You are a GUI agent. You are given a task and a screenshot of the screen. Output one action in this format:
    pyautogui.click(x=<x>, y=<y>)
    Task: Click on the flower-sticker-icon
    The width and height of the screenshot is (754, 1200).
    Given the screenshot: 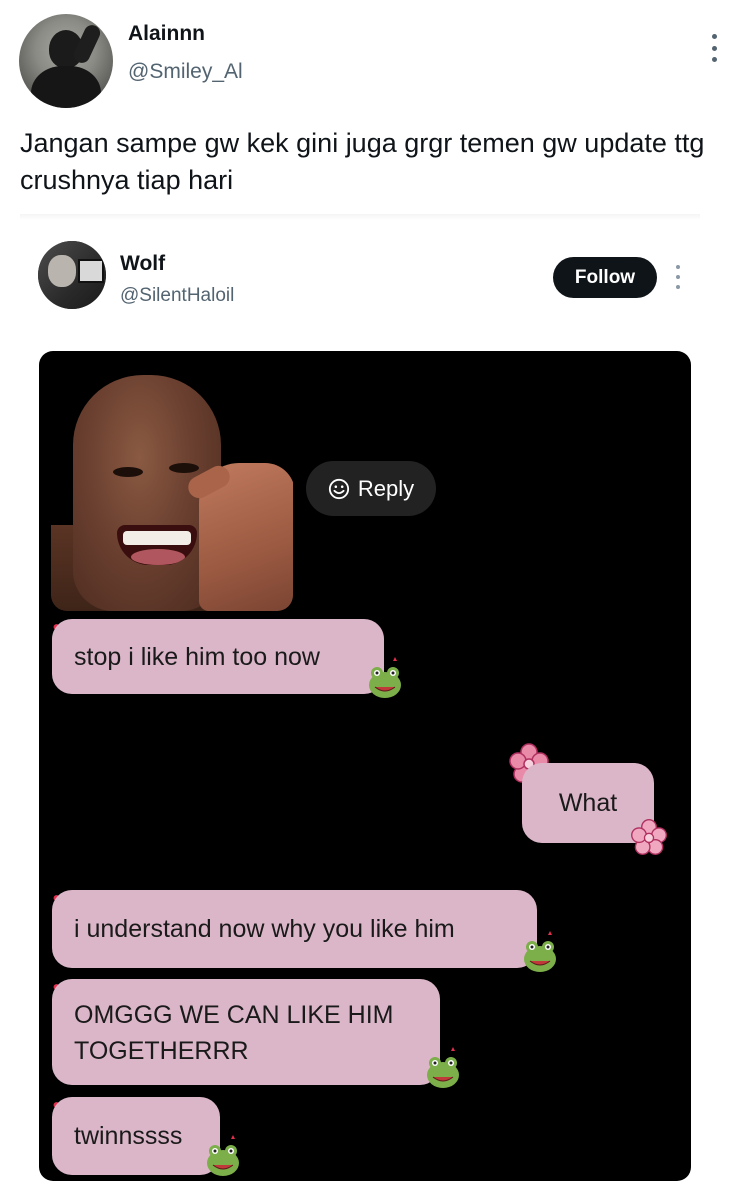 What is the action you would take?
    pyautogui.click(x=649, y=837)
    